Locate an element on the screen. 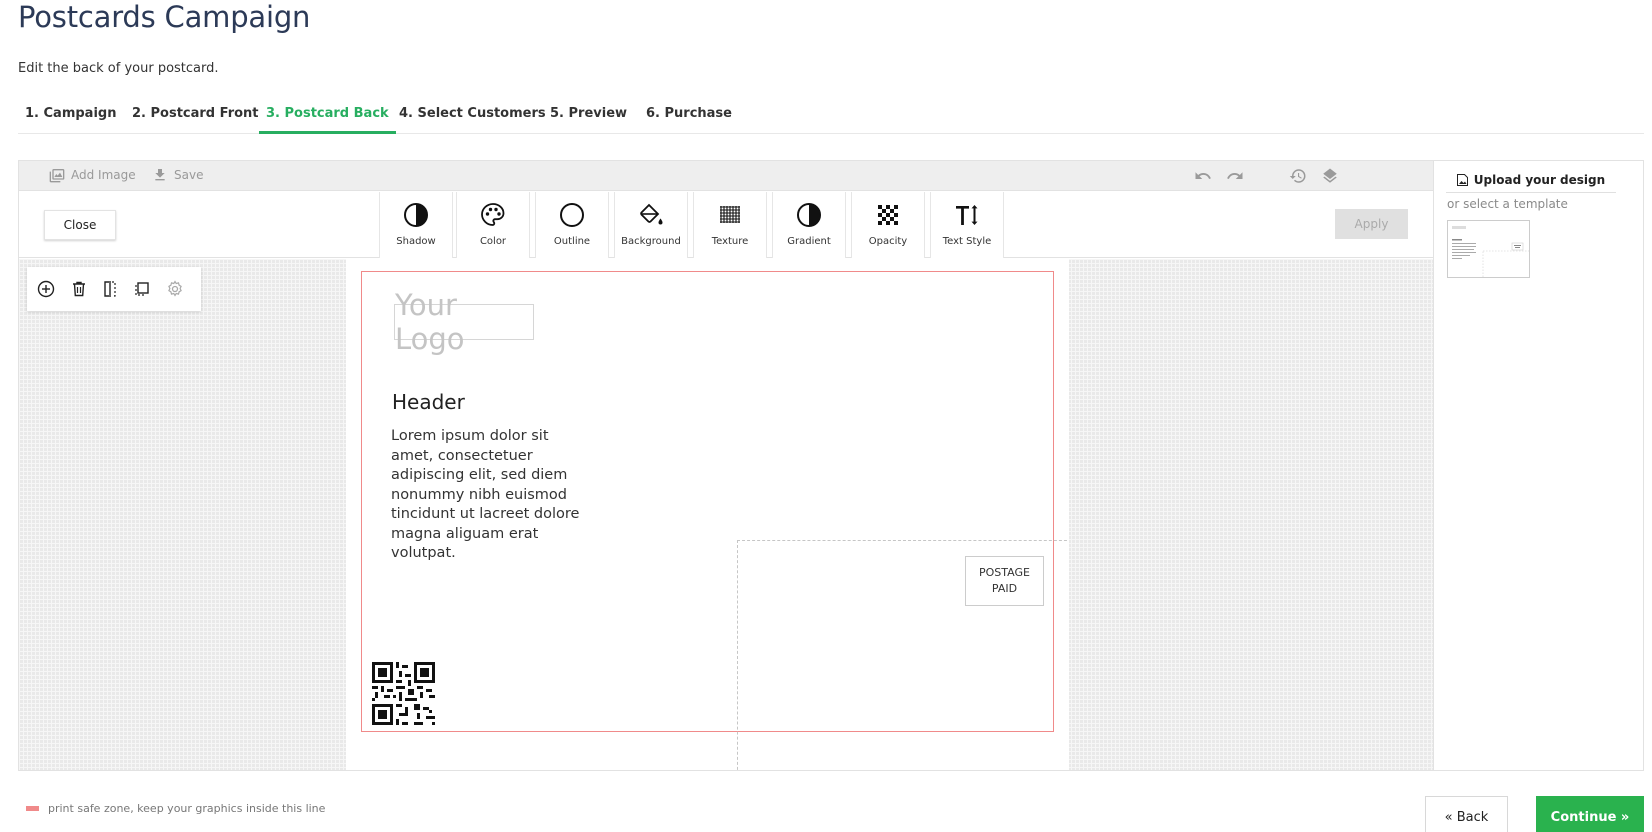 This screenshot has width=1652, height=832. duplicate-icon is located at coordinates (142, 289).